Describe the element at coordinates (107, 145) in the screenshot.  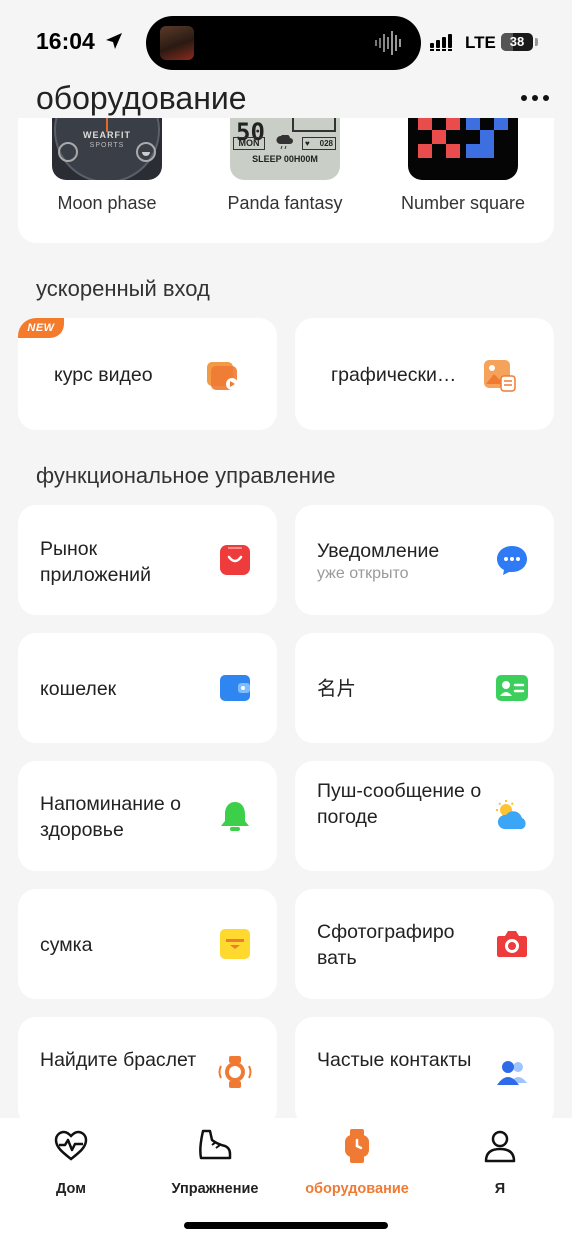
I see `moon-phase-sub: SPORTS` at that location.